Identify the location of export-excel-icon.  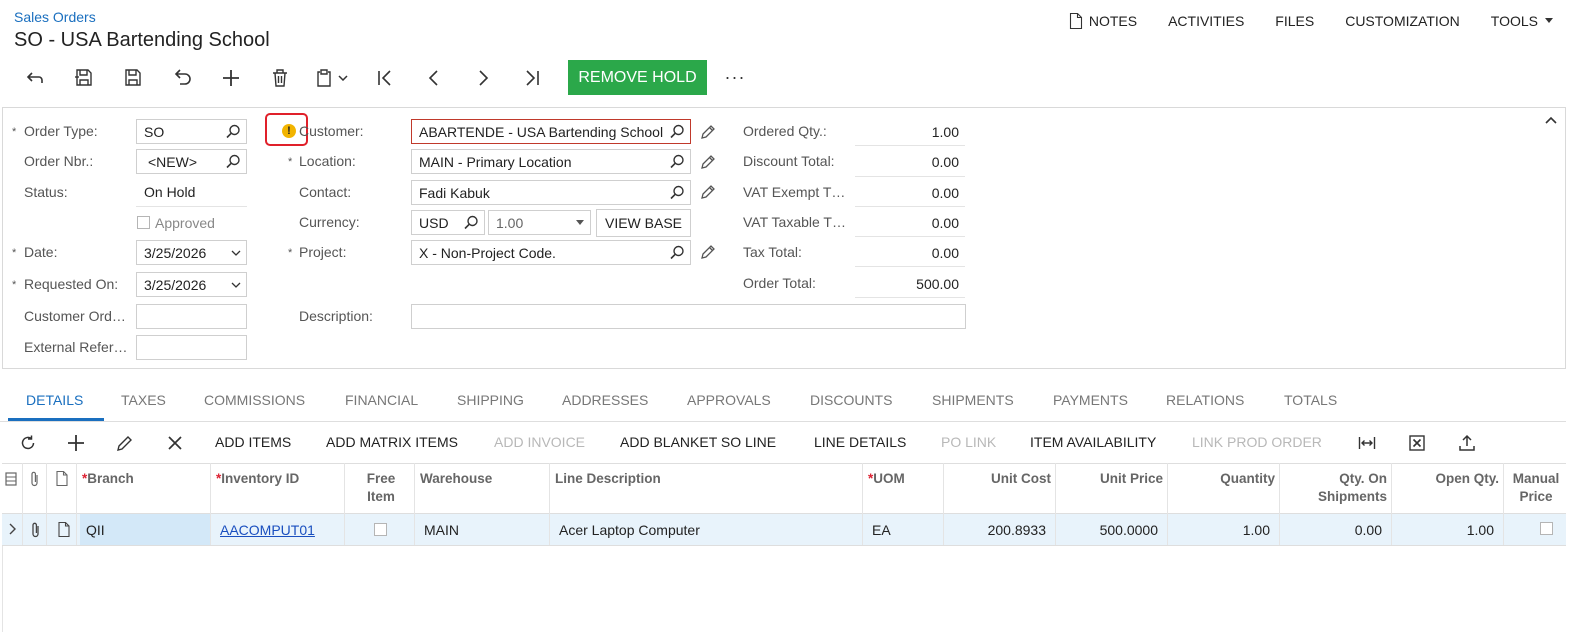
(1417, 443).